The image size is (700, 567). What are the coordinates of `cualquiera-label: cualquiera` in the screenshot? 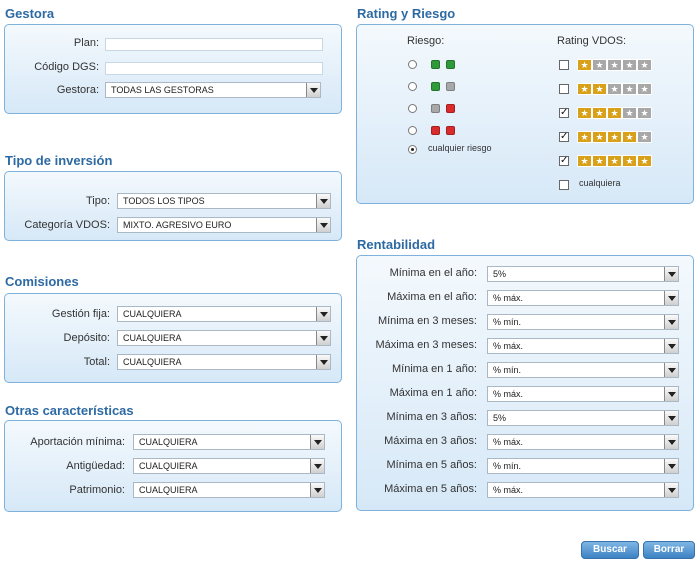 It's located at (600, 183).